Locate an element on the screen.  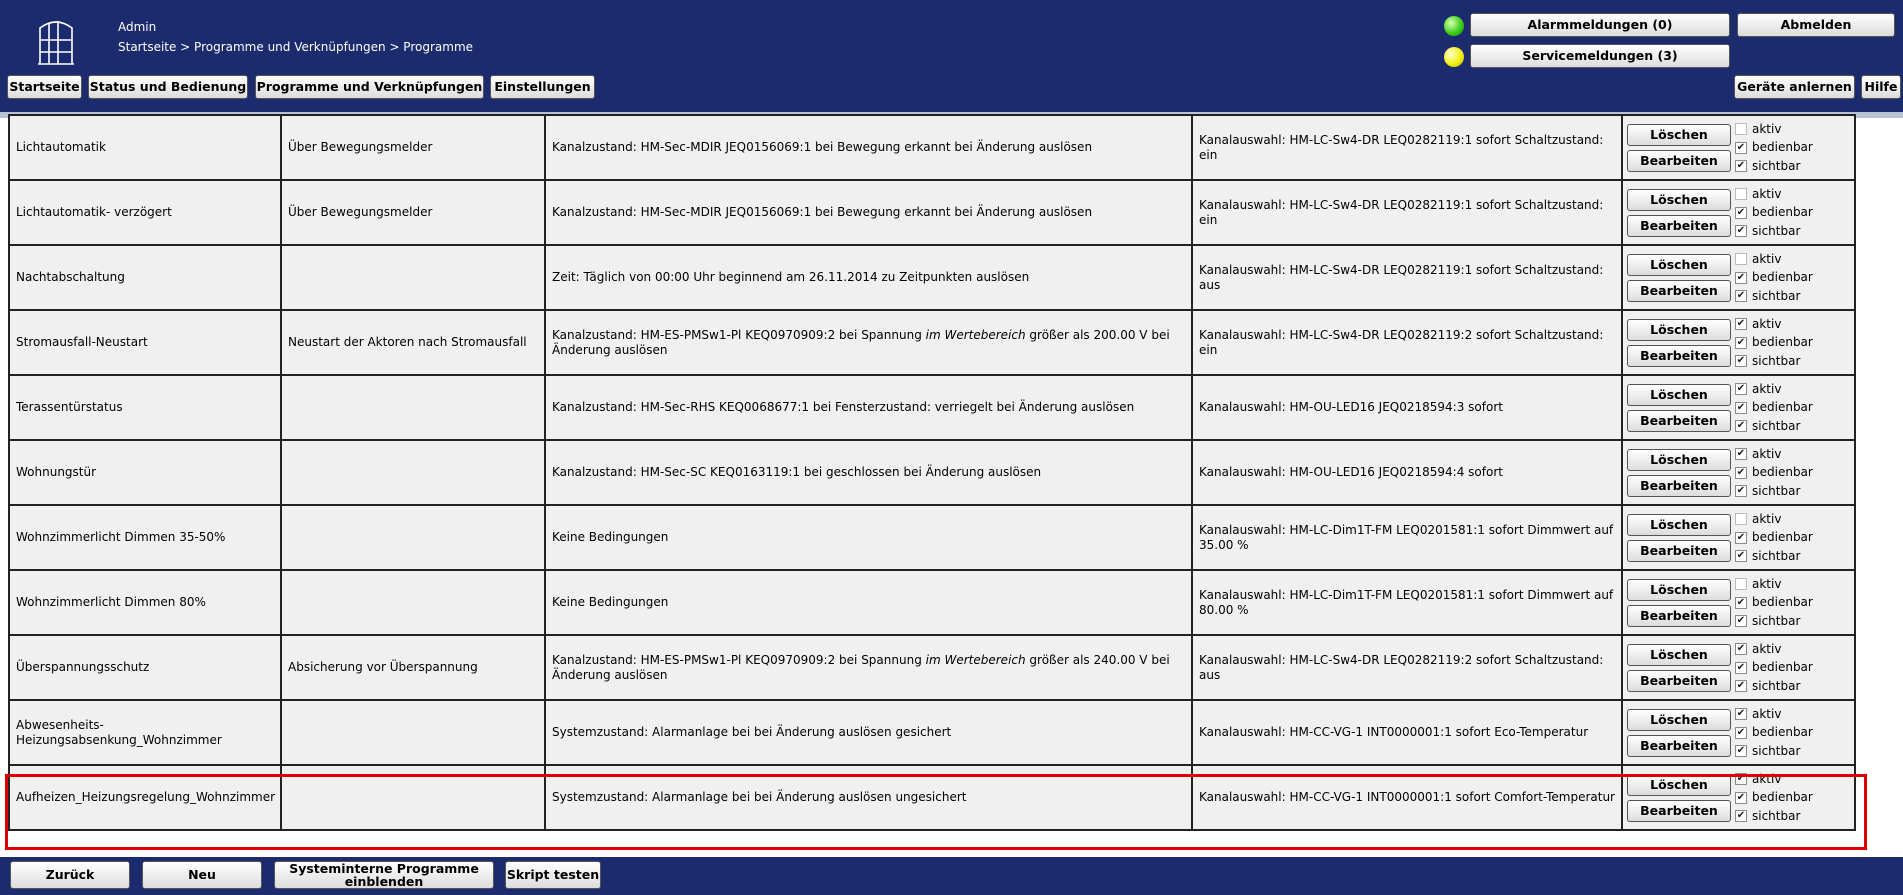
program-name: Lichtautomatik is located at coordinates (145, 147).